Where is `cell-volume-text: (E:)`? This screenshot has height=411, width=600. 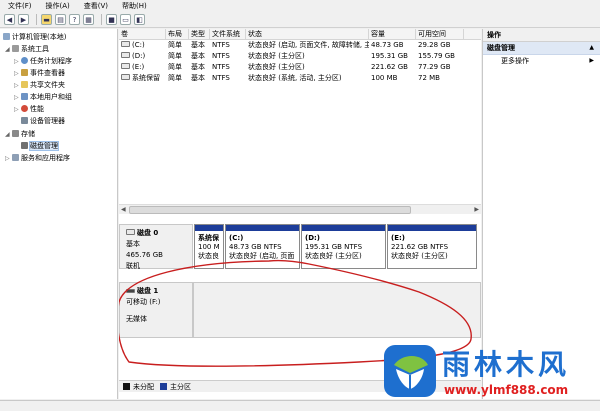
cell-volume-text: (E:) is located at coordinates (138, 67).